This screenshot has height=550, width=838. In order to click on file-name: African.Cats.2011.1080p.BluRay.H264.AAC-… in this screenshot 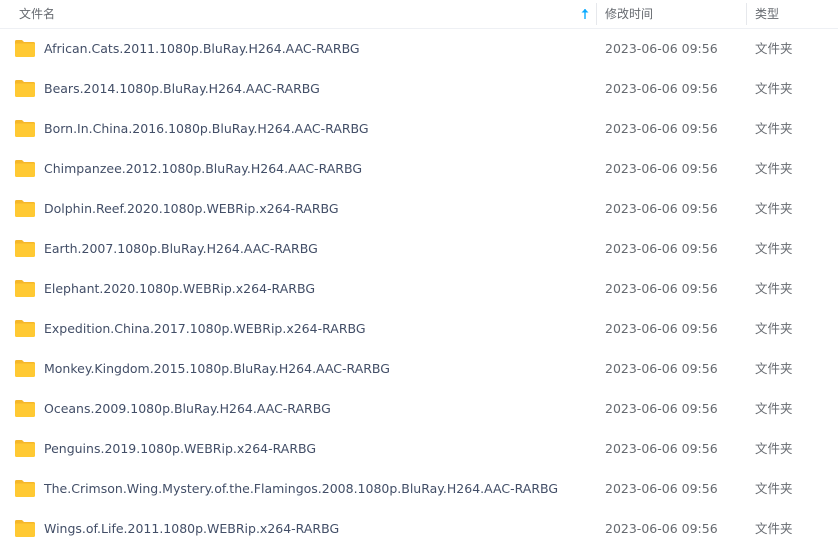, I will do `click(202, 49)`.